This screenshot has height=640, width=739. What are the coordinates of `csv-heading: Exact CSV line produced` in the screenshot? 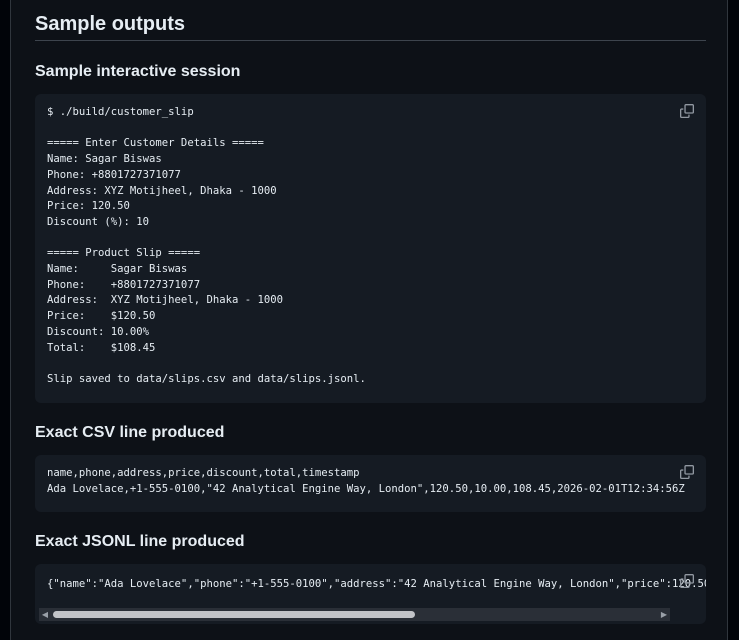 It's located at (130, 432).